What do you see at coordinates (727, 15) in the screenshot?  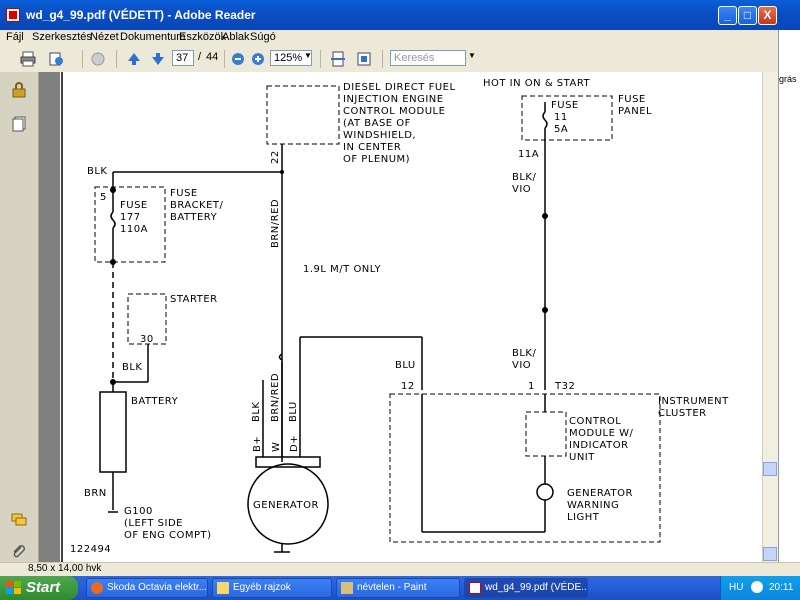 I see `minimize-button: _` at bounding box center [727, 15].